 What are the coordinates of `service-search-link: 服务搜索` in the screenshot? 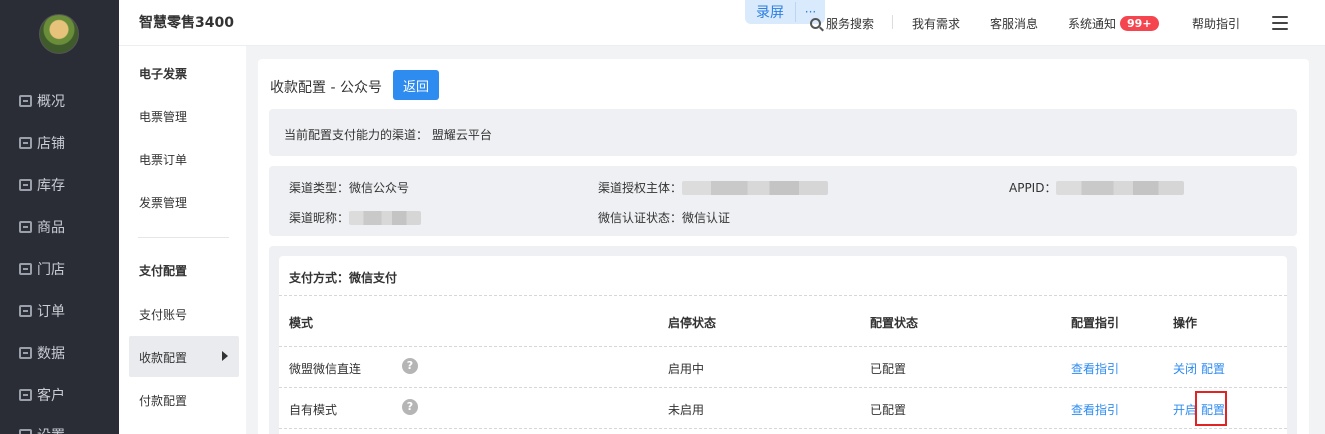 It's located at (842, 23).